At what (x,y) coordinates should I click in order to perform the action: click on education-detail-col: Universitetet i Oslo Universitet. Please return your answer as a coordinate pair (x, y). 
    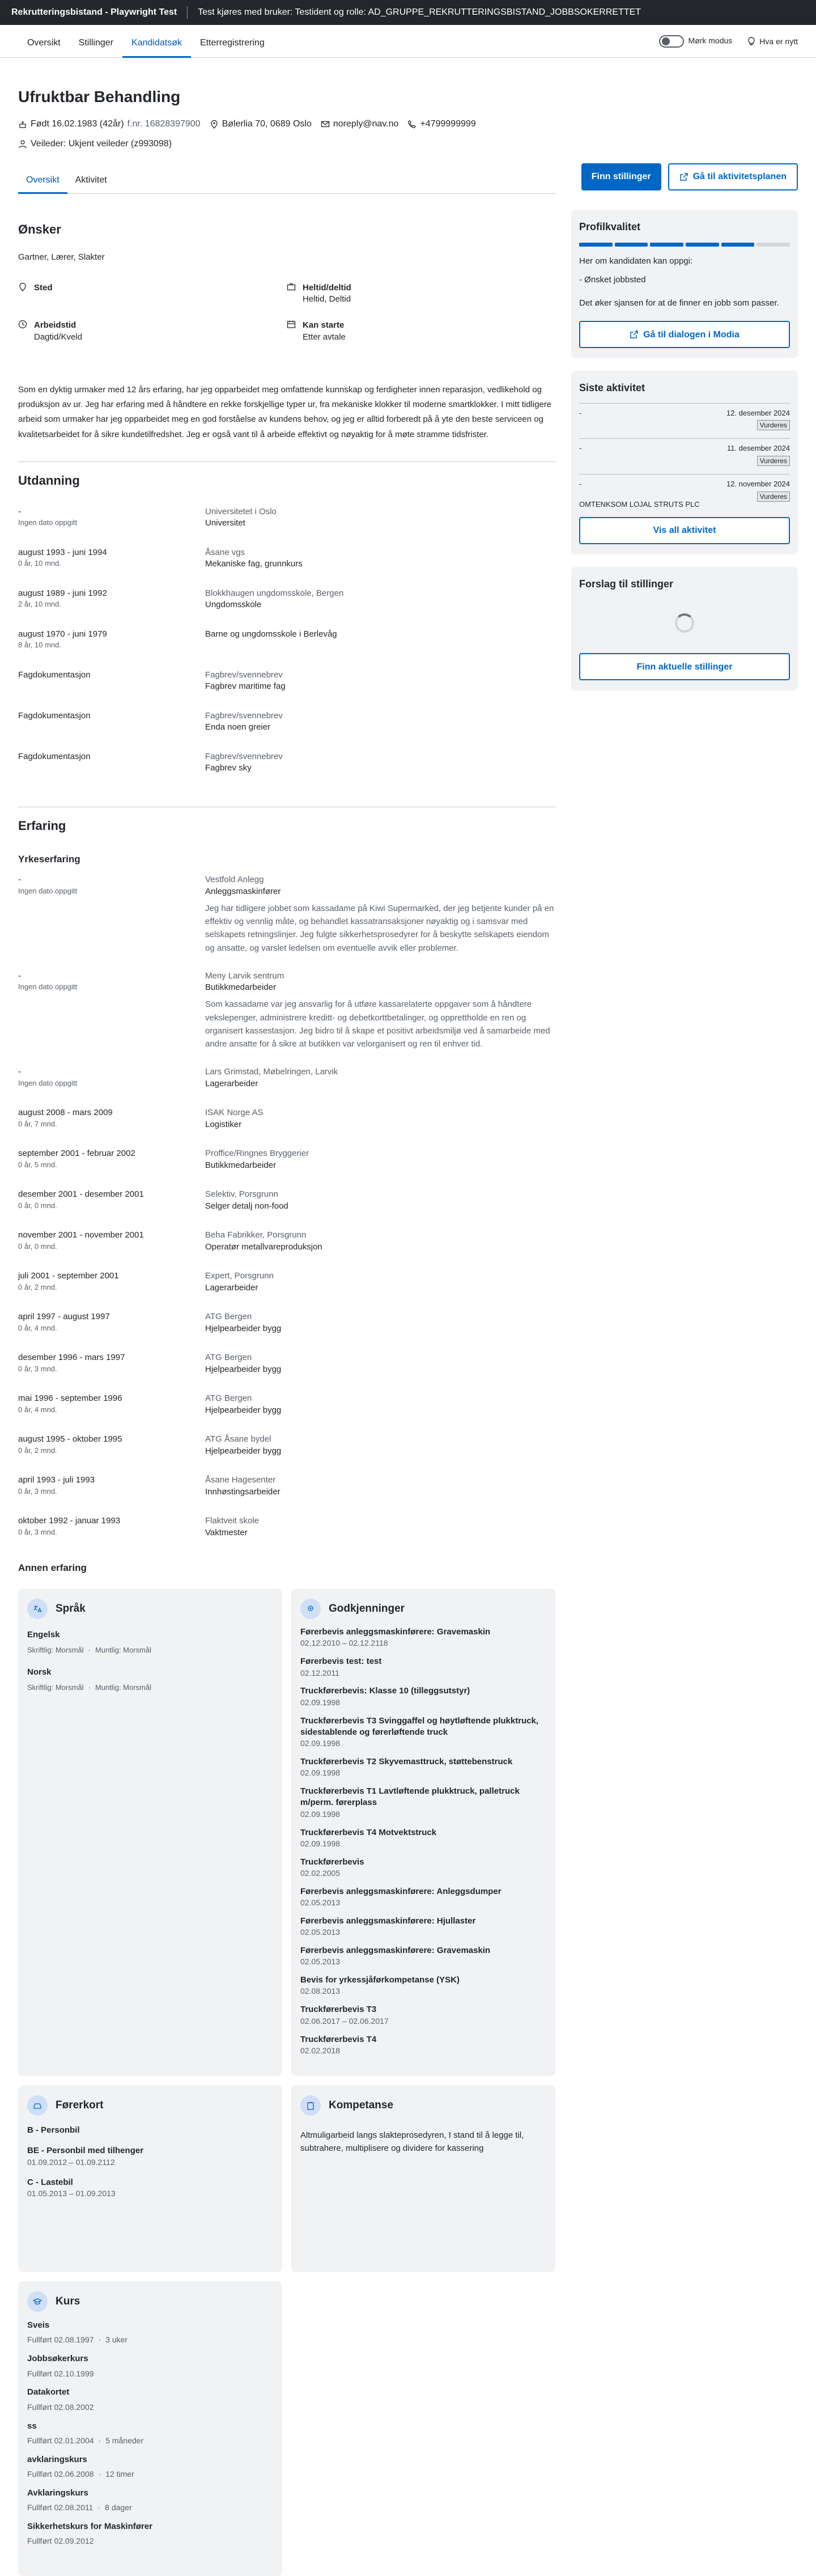
    Looking at the image, I should click on (380, 526).